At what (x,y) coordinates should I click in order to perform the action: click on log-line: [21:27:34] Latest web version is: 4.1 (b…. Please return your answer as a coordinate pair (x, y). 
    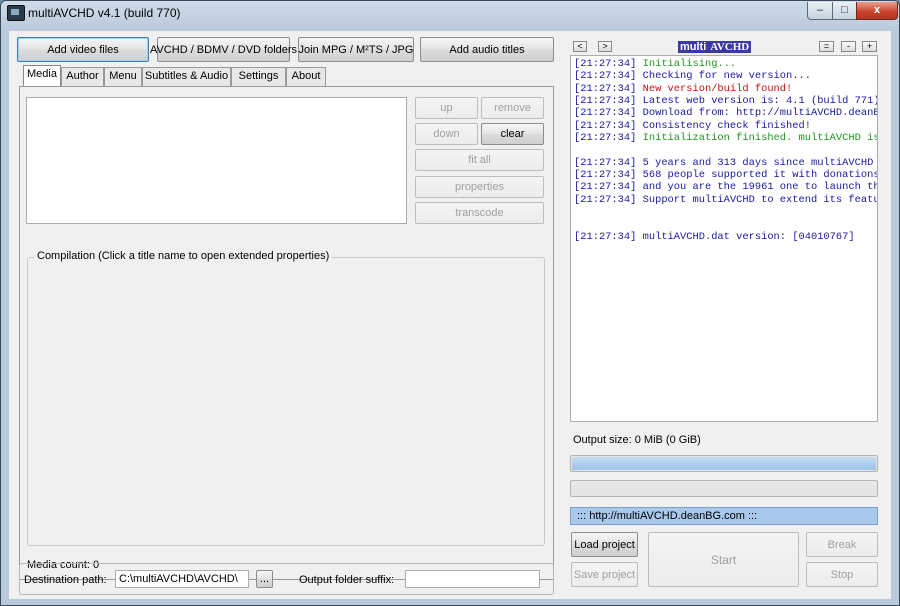
    Looking at the image, I should click on (725, 101).